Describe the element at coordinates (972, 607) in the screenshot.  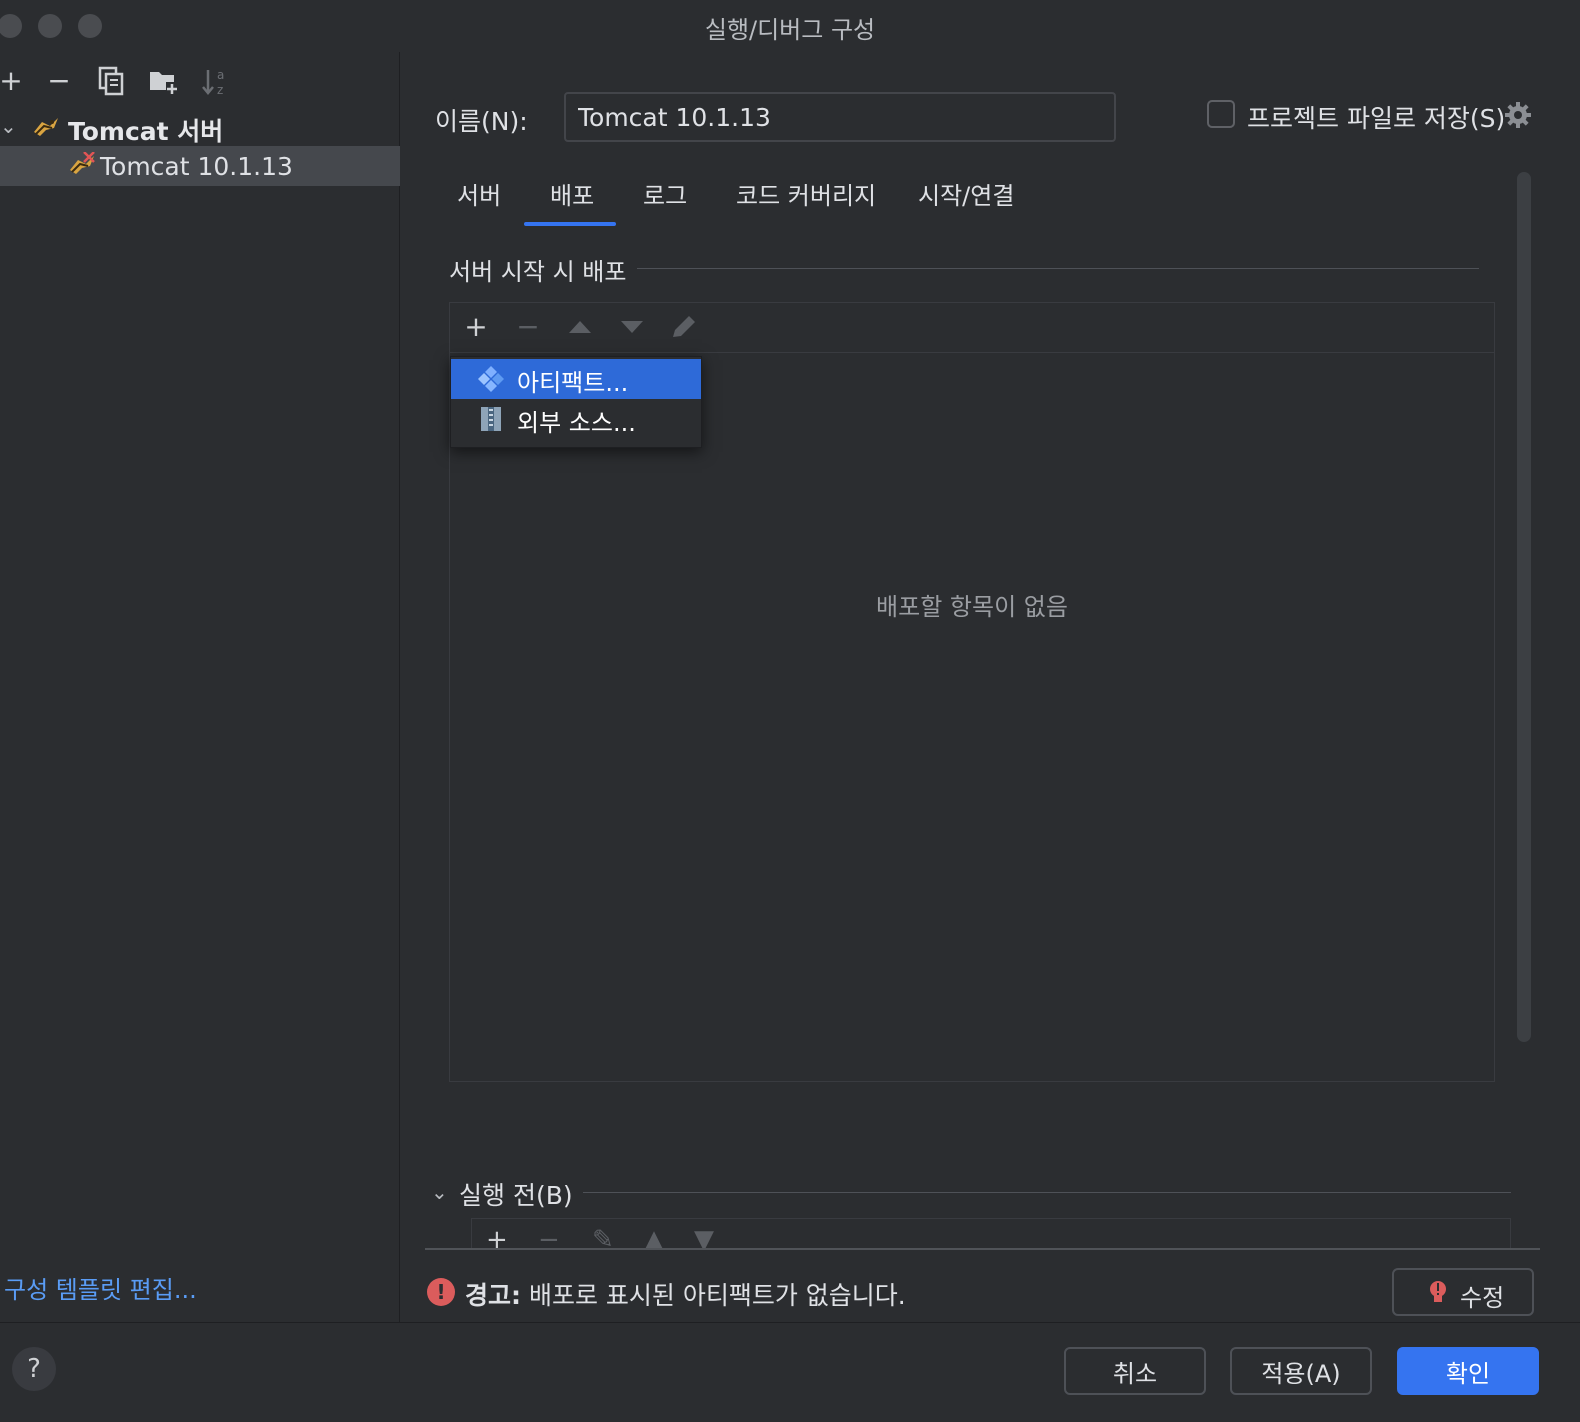
I see `empty-state-text: 배포할 항목이 없음` at that location.